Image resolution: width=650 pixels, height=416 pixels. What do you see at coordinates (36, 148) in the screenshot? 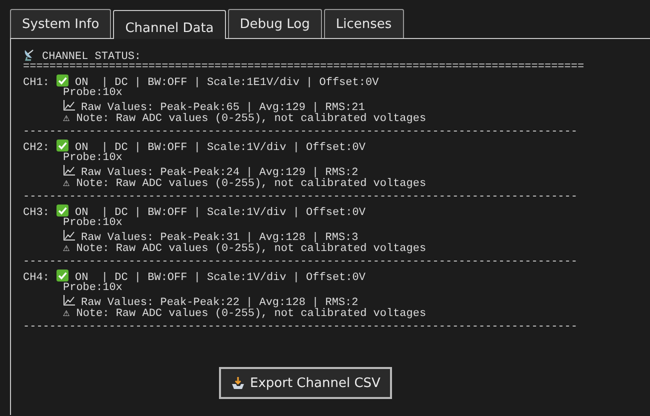
I see `channel-label: CH2:` at bounding box center [36, 148].